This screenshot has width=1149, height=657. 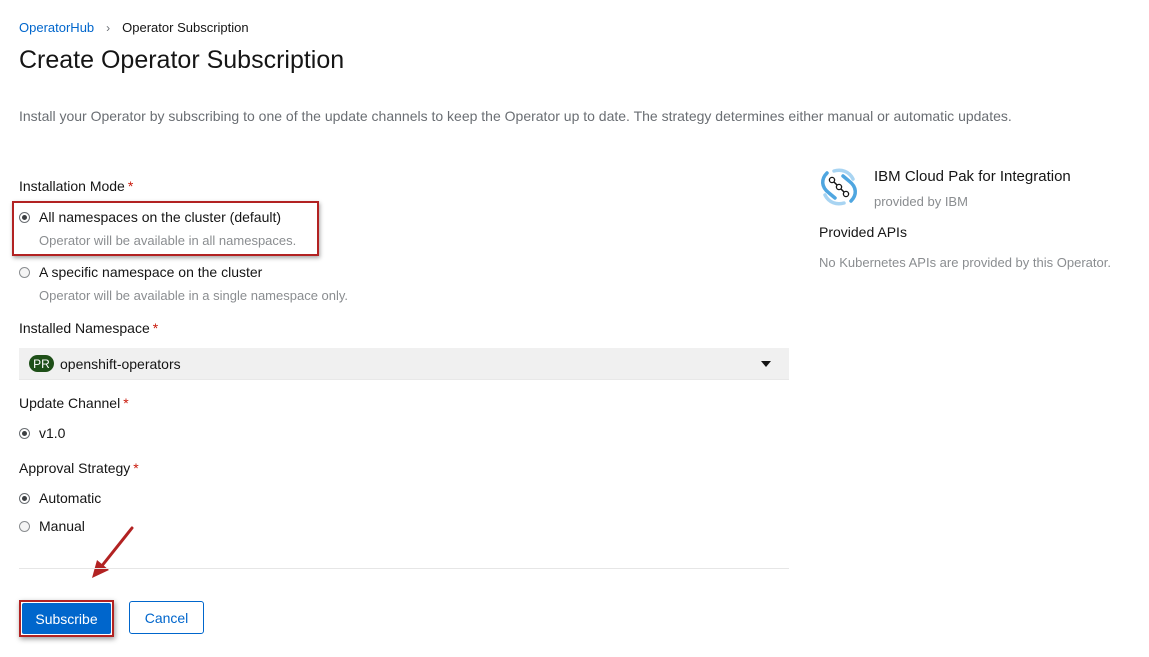 I want to click on installed-namespace-label: Installed Namespace *, so click(x=88, y=328).